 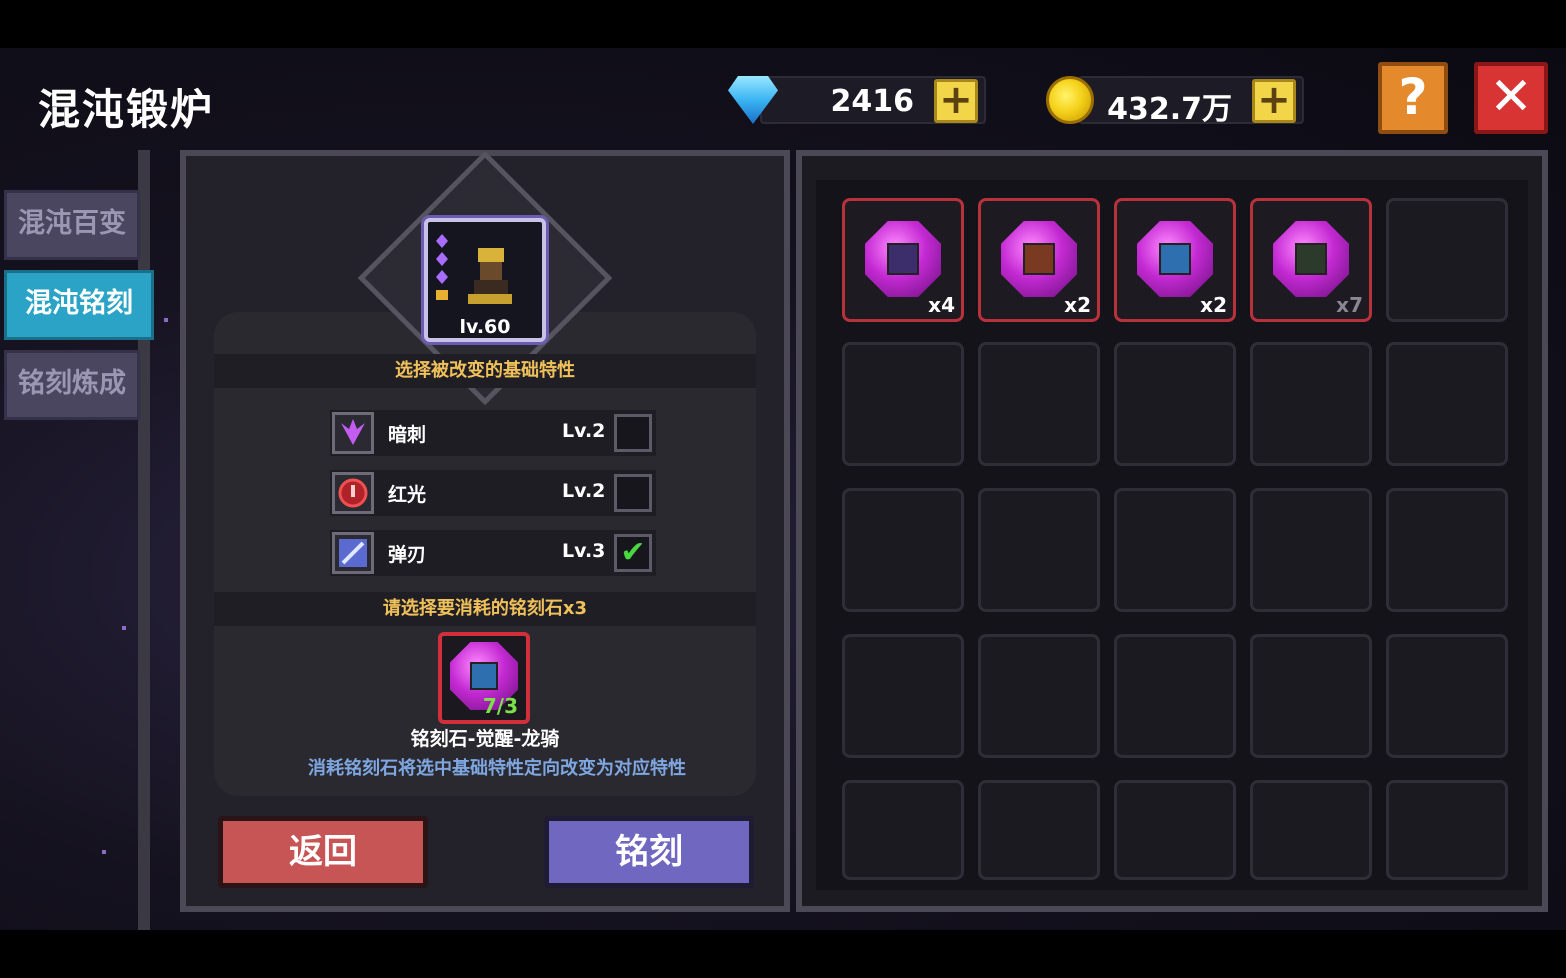 What do you see at coordinates (353, 553) in the screenshot?
I see `bounce-blade-icon` at bounding box center [353, 553].